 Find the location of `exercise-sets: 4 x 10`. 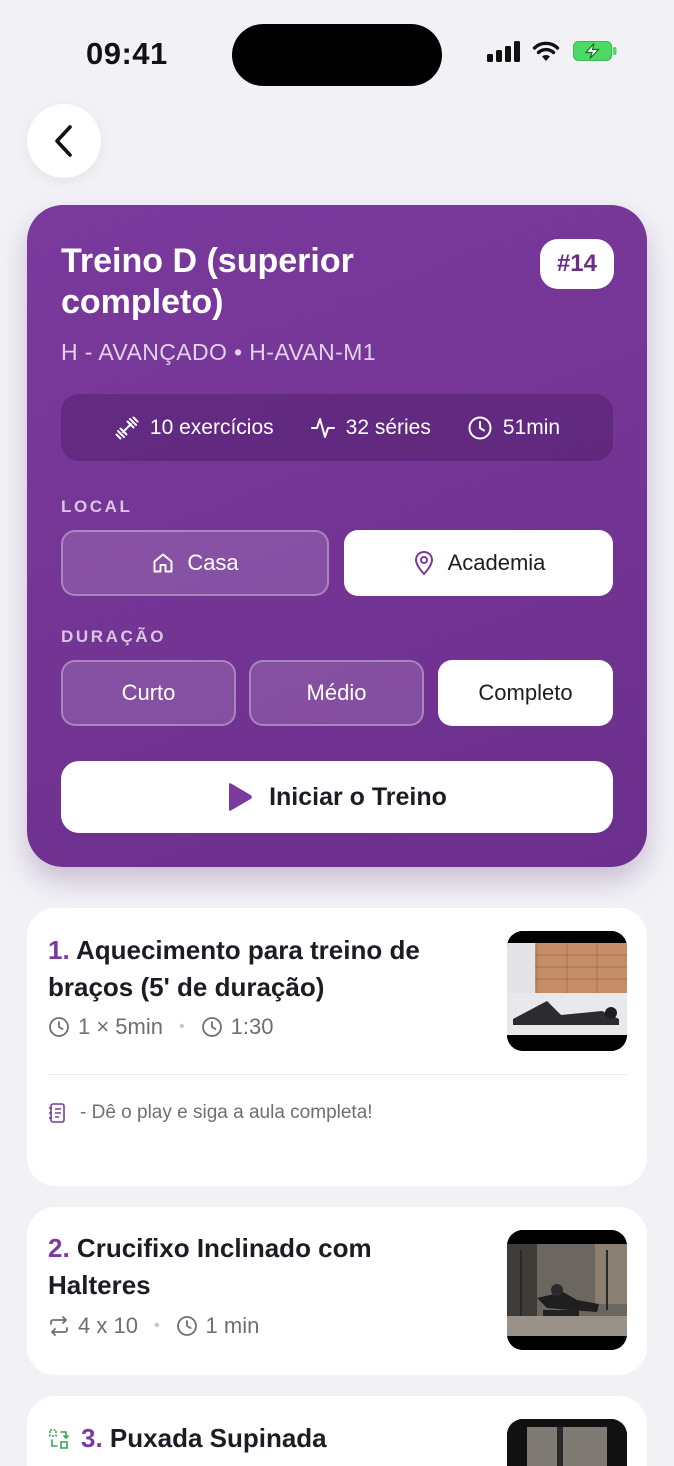

exercise-sets: 4 x 10 is located at coordinates (108, 1325).